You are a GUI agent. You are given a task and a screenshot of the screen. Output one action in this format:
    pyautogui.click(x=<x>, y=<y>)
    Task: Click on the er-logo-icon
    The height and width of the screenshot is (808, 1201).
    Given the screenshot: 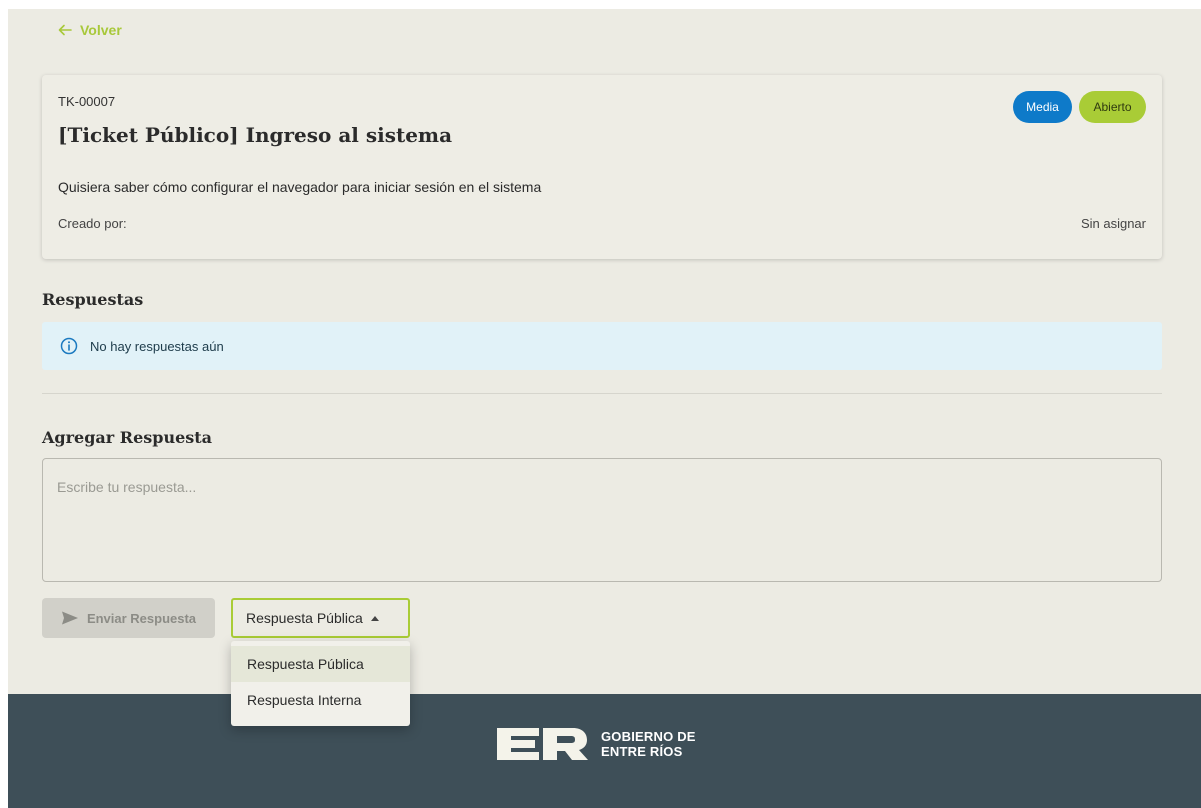 What is the action you would take?
    pyautogui.click(x=542, y=744)
    